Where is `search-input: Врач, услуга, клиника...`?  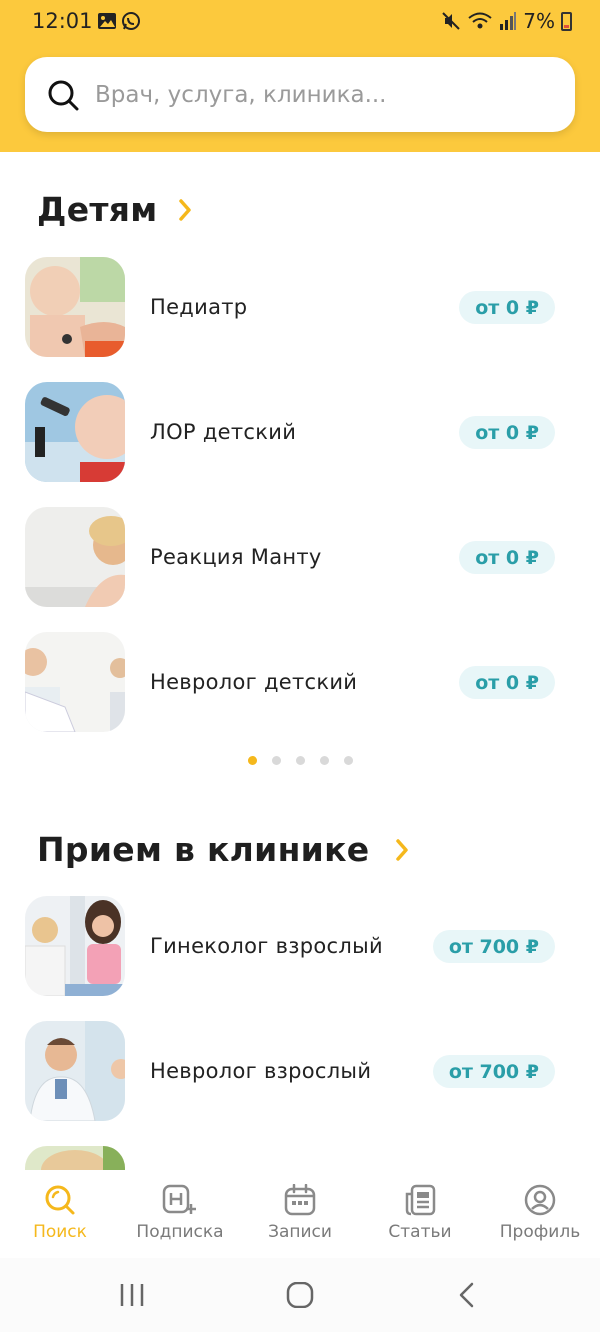
search-input: Врач, услуга, клиника... is located at coordinates (300, 94).